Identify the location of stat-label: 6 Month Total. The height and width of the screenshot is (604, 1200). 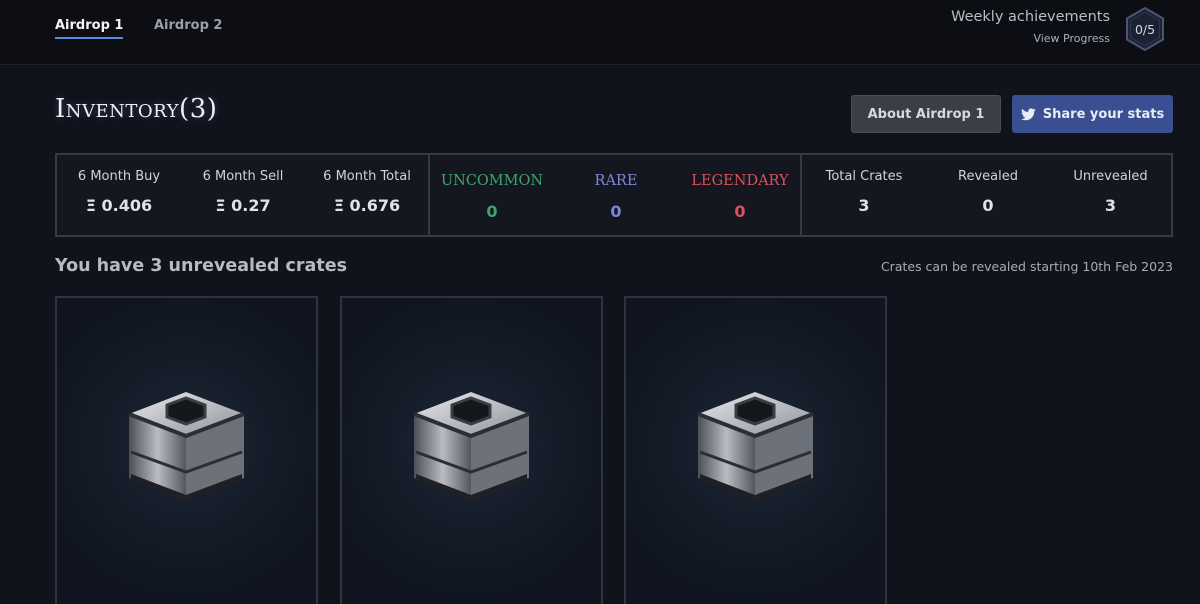
(367, 176).